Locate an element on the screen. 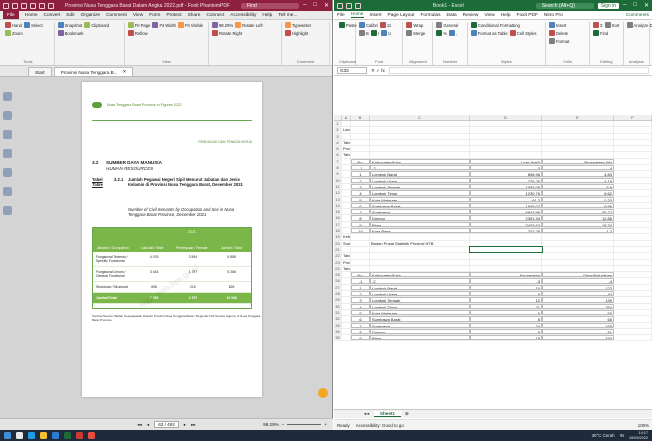 This screenshot has height=441, width=652. cell: Luas (km²) is located at coordinates (506, 161).